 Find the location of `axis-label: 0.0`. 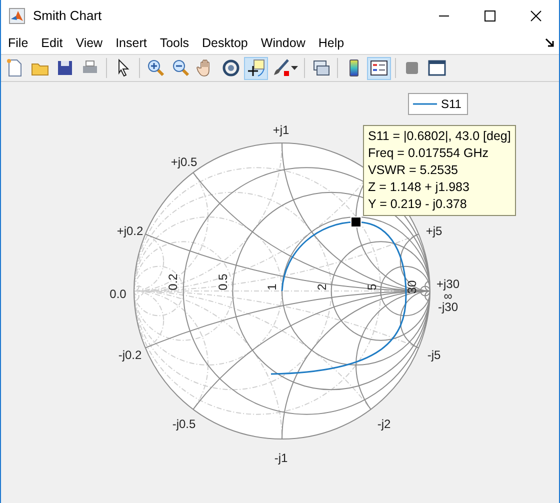

axis-label: 0.0 is located at coordinates (118, 294).